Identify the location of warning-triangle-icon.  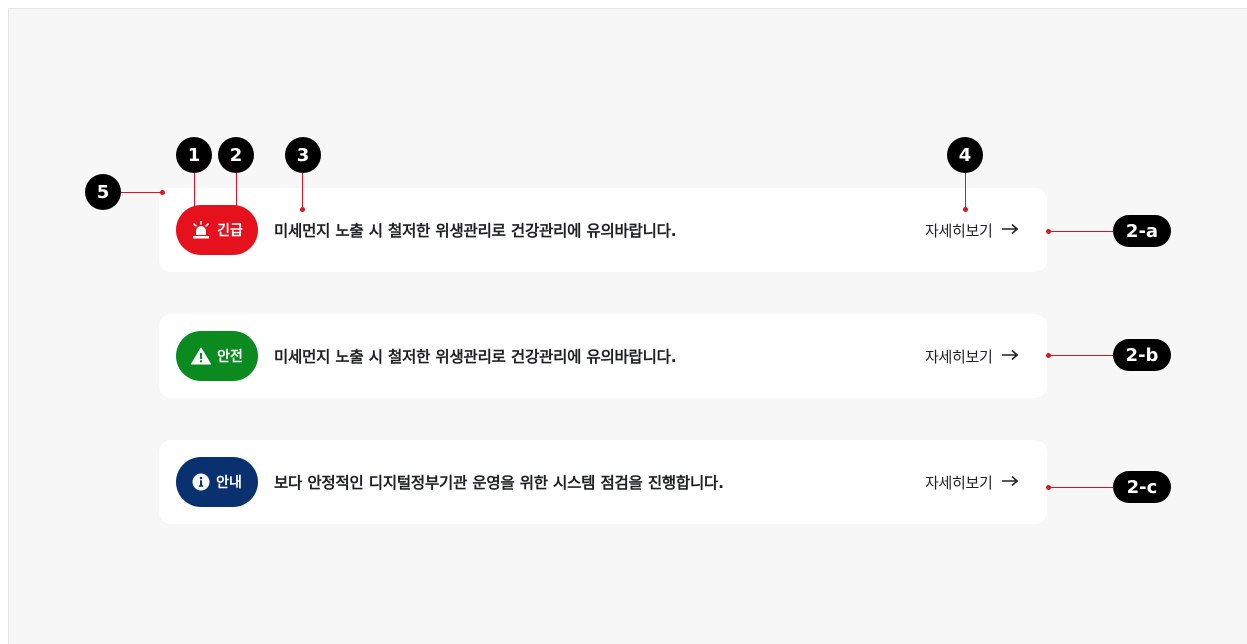
(201, 356).